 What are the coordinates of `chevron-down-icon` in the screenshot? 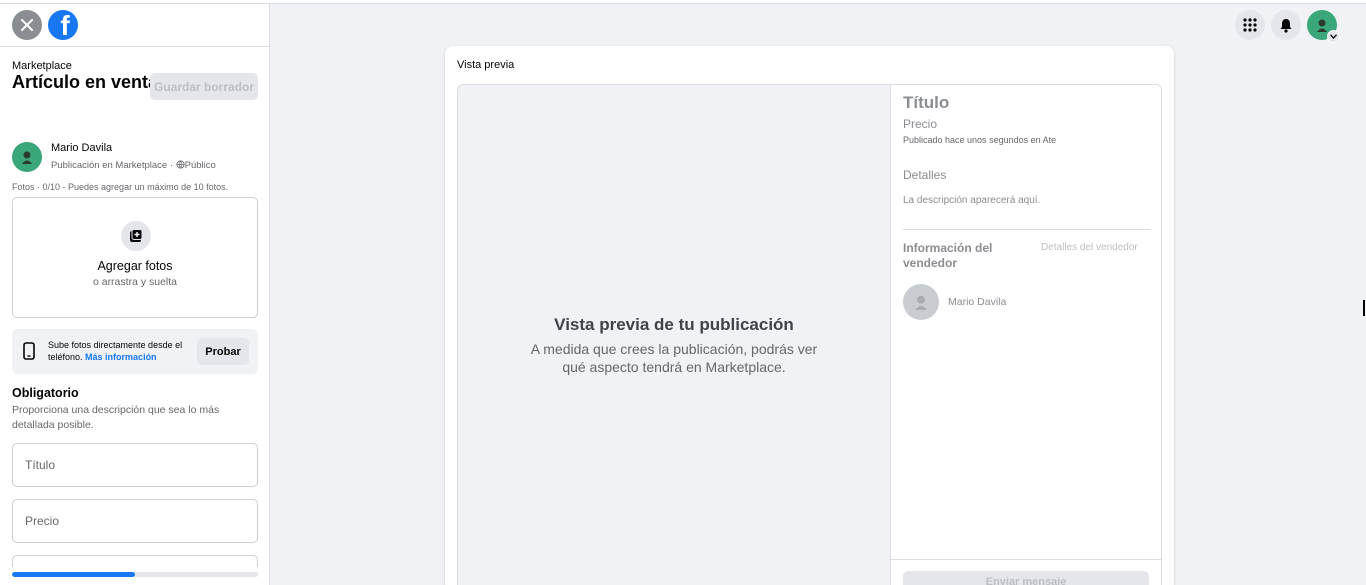 It's located at (1333, 36).